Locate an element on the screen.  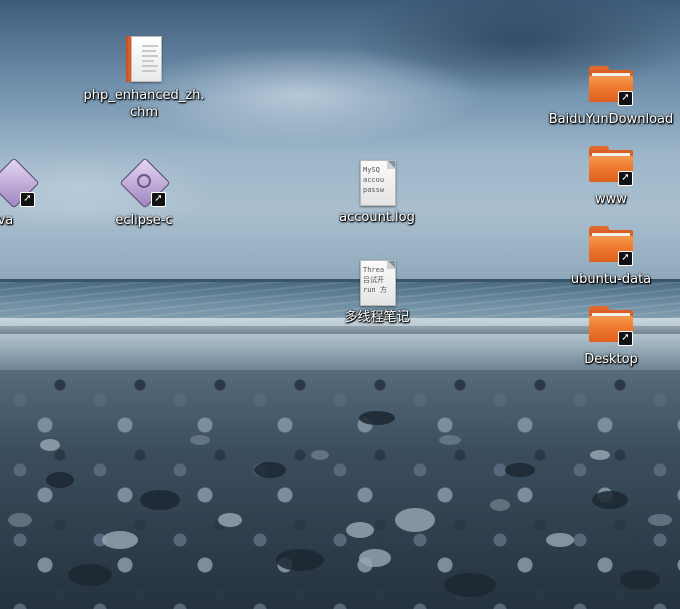
desktop-icon-label: ubuntu-data is located at coordinates (611, 279).